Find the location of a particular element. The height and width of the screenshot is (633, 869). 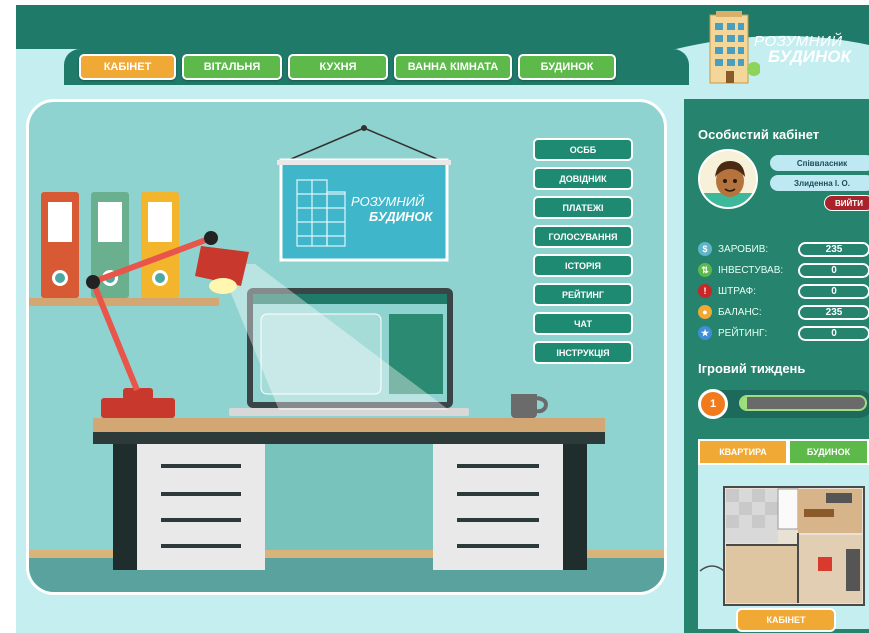

stat-earned-label: ЗАРОБИВ: is located at coordinates (743, 249).